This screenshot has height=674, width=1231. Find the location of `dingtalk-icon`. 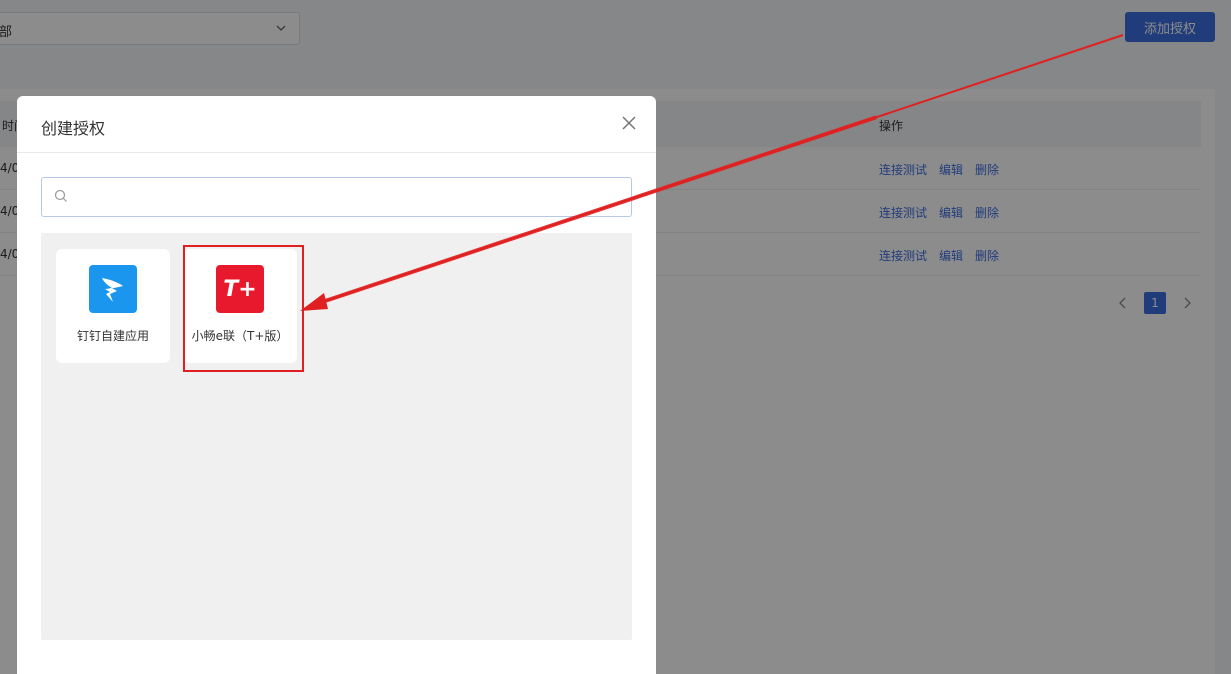

dingtalk-icon is located at coordinates (113, 289).